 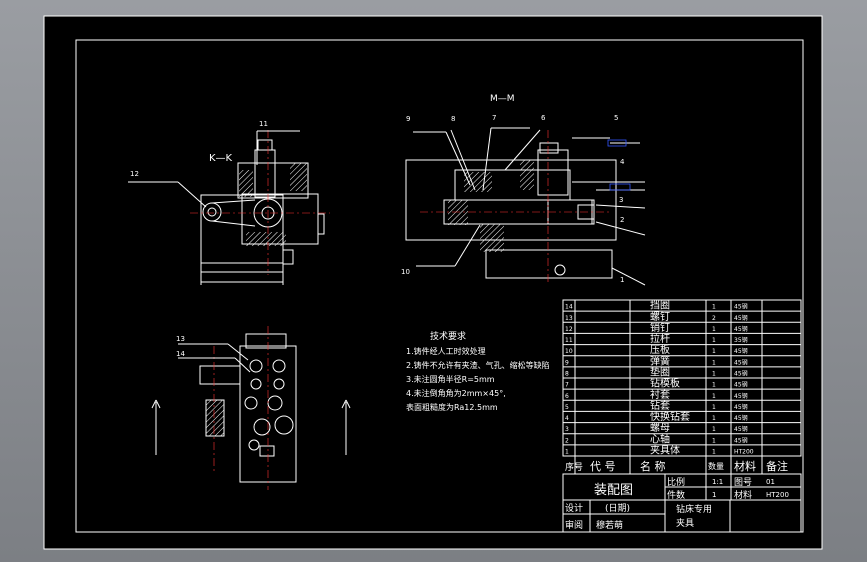 I want to click on title-material-value: HT200, so click(x=777, y=495).